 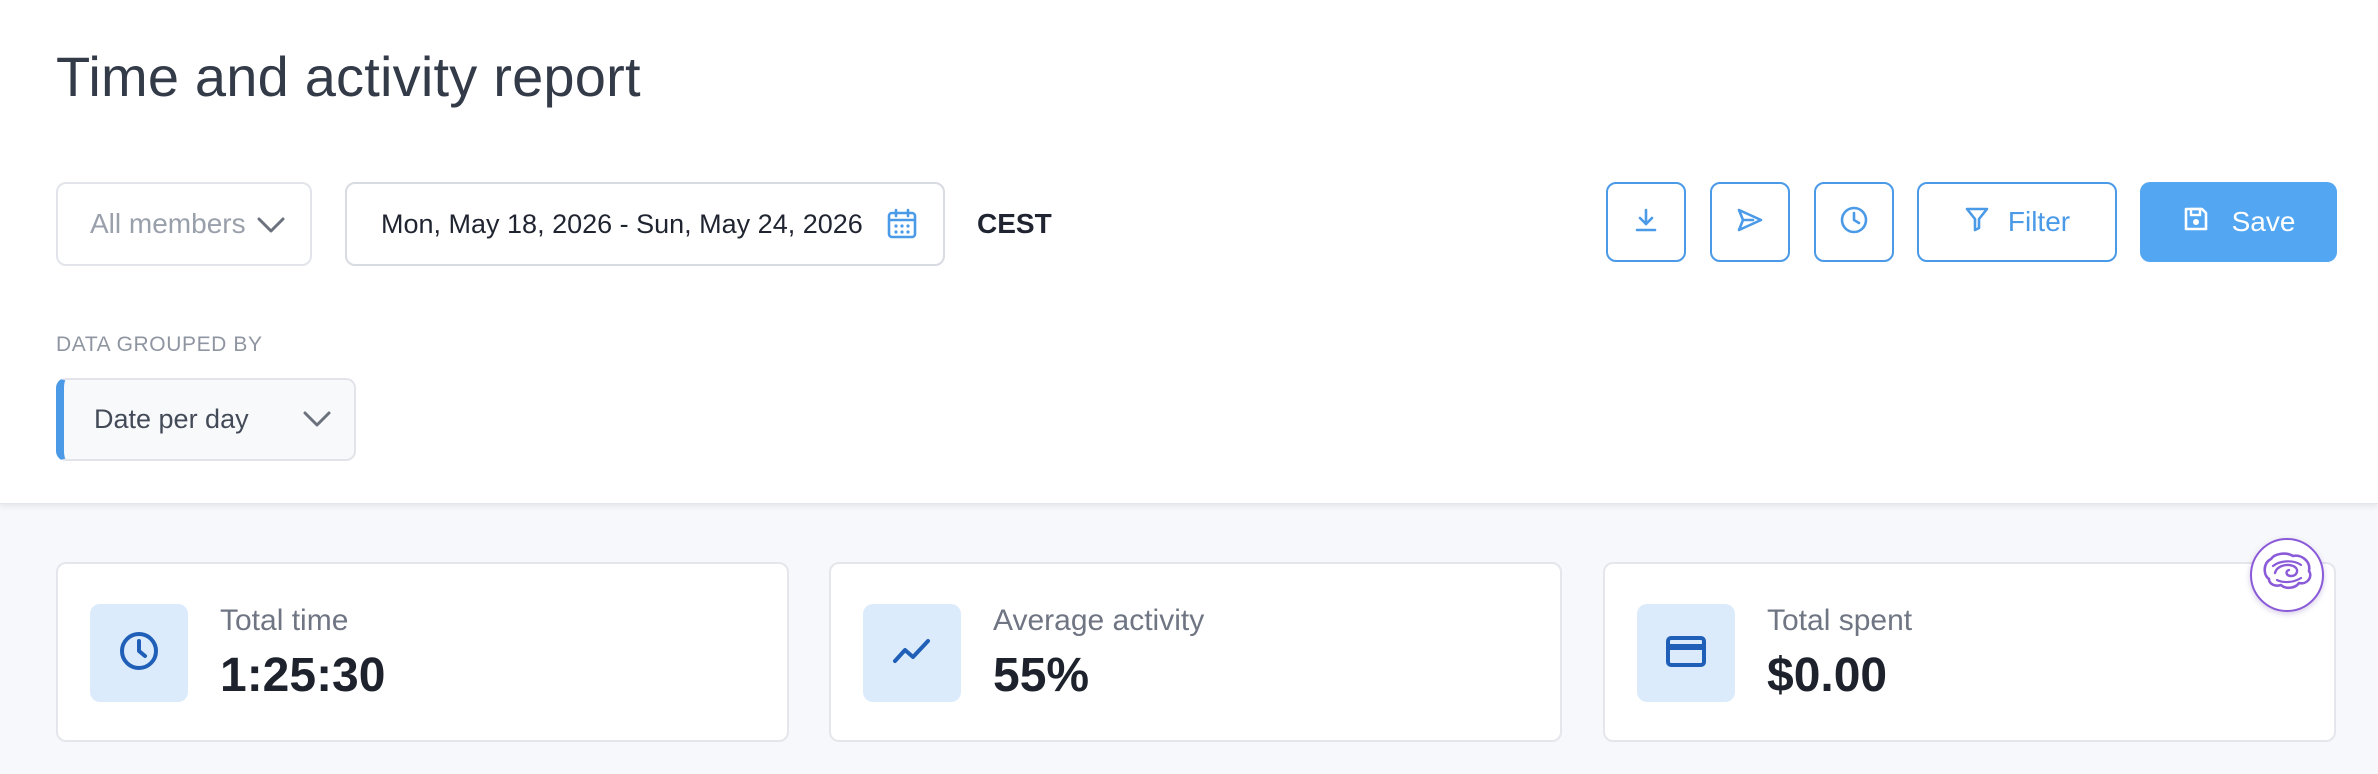 I want to click on stat-value: $0.00, so click(x=1827, y=675).